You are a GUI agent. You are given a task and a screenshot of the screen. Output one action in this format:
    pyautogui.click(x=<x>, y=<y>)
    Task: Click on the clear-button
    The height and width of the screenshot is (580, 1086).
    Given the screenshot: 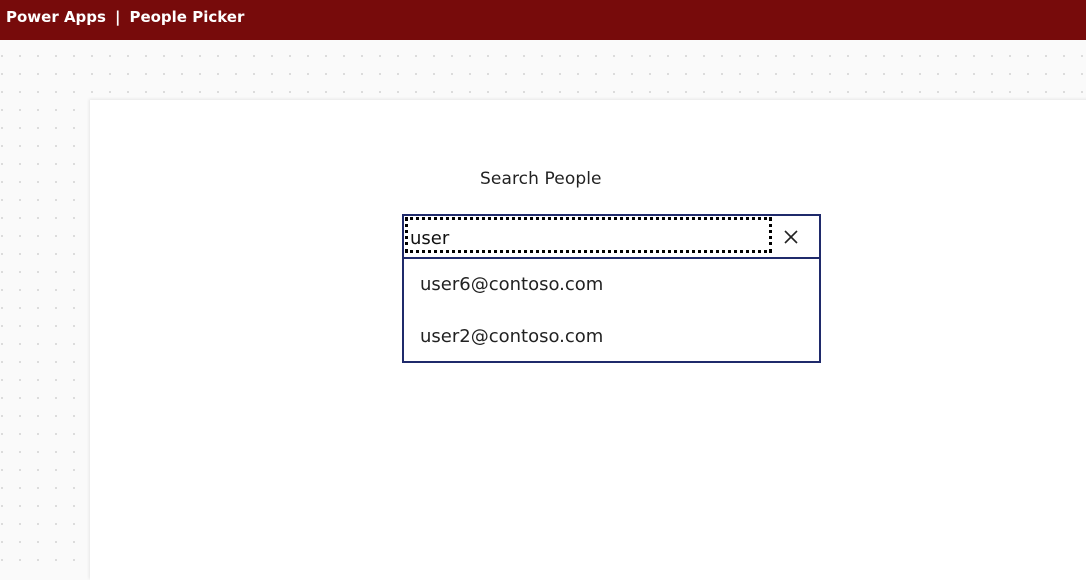 What is the action you would take?
    pyautogui.click(x=791, y=237)
    